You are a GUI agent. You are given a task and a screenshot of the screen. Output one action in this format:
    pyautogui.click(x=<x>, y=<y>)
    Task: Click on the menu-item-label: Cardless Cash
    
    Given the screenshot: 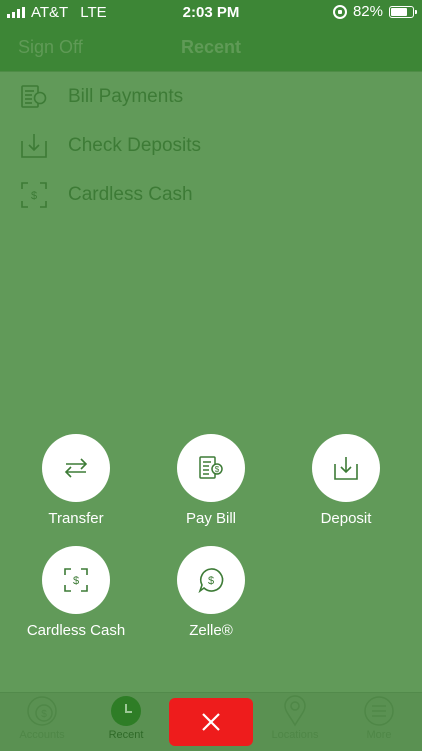 What is the action you would take?
    pyautogui.click(x=130, y=194)
    